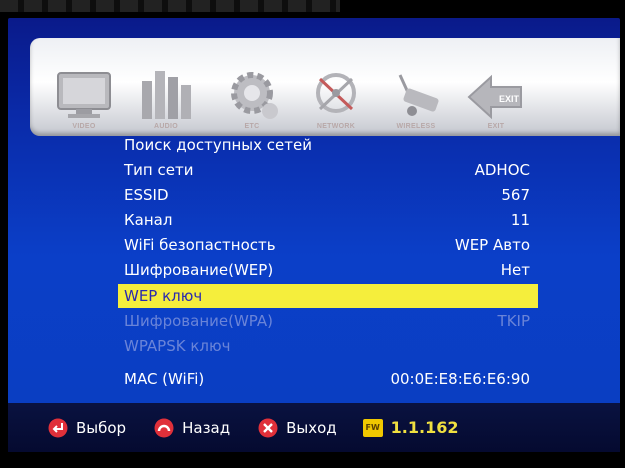  I want to click on setting-wpapsk-key: WPAPSK ключ, so click(328, 346).